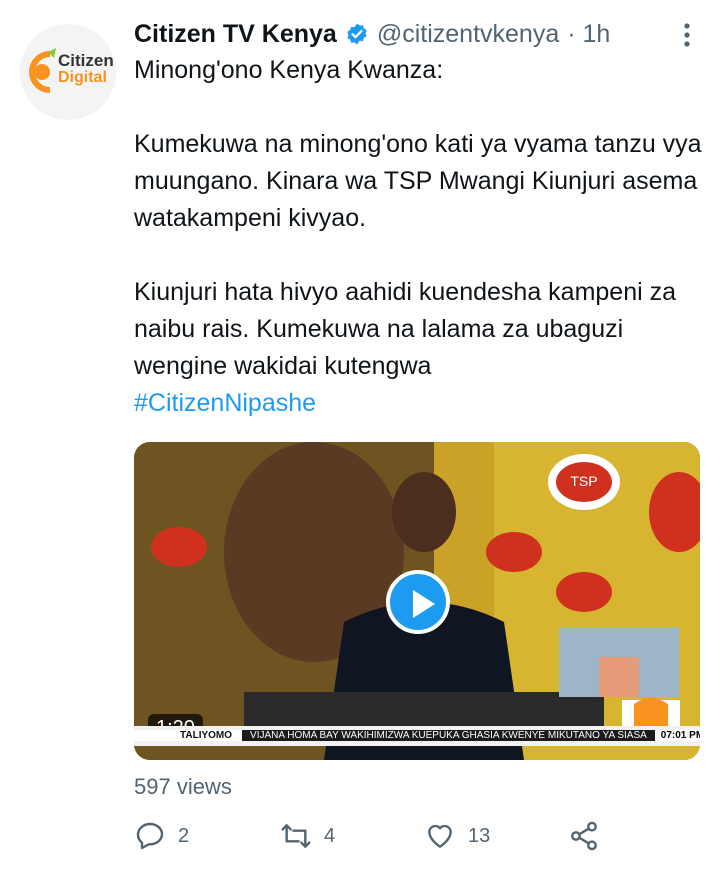 The width and height of the screenshot is (720, 883). What do you see at coordinates (235, 34) in the screenshot?
I see `account-name: Citizen TV Kenya` at bounding box center [235, 34].